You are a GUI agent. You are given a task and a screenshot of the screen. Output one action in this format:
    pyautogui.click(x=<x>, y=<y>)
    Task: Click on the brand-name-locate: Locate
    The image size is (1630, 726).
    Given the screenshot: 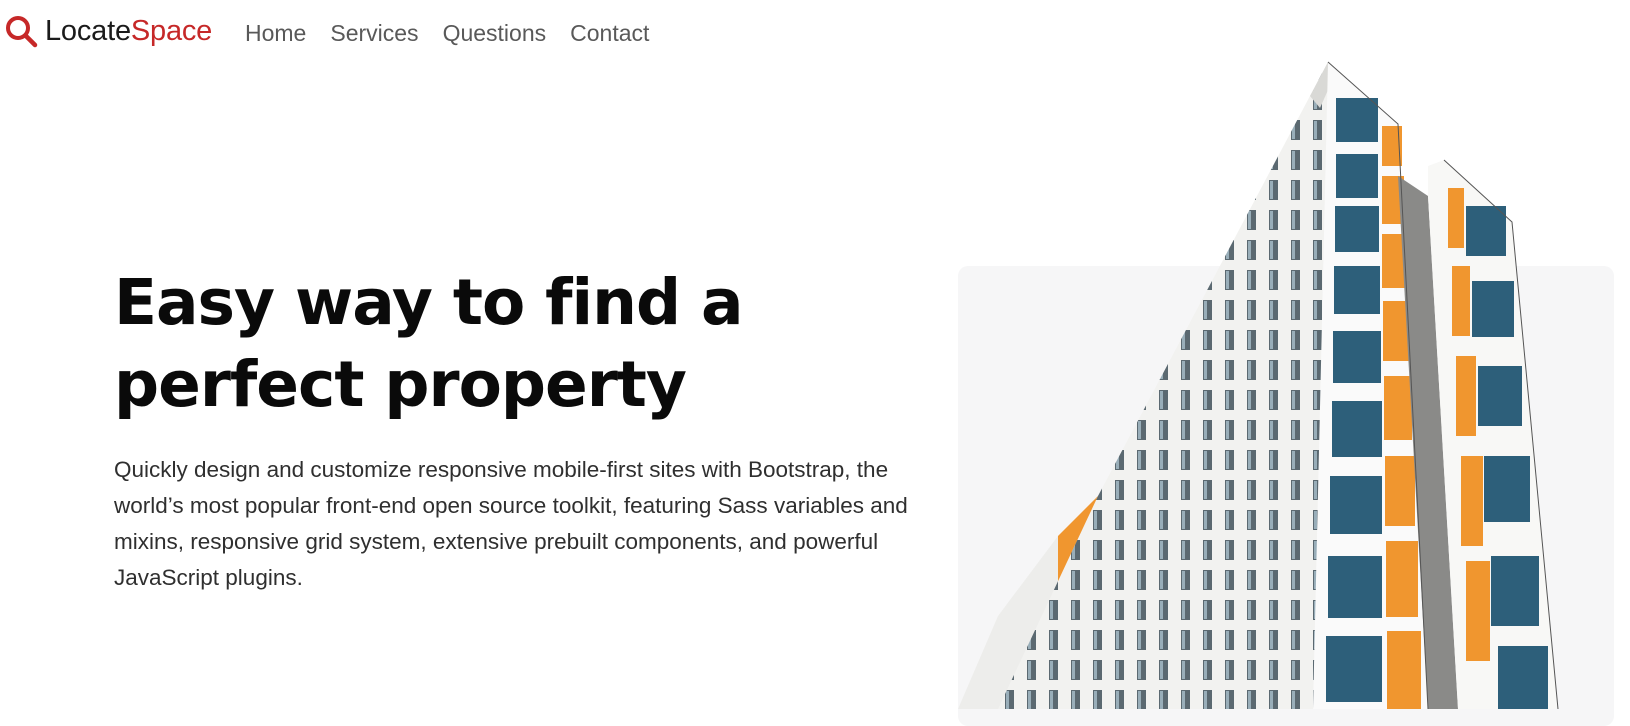 What is the action you would take?
    pyautogui.click(x=88, y=31)
    